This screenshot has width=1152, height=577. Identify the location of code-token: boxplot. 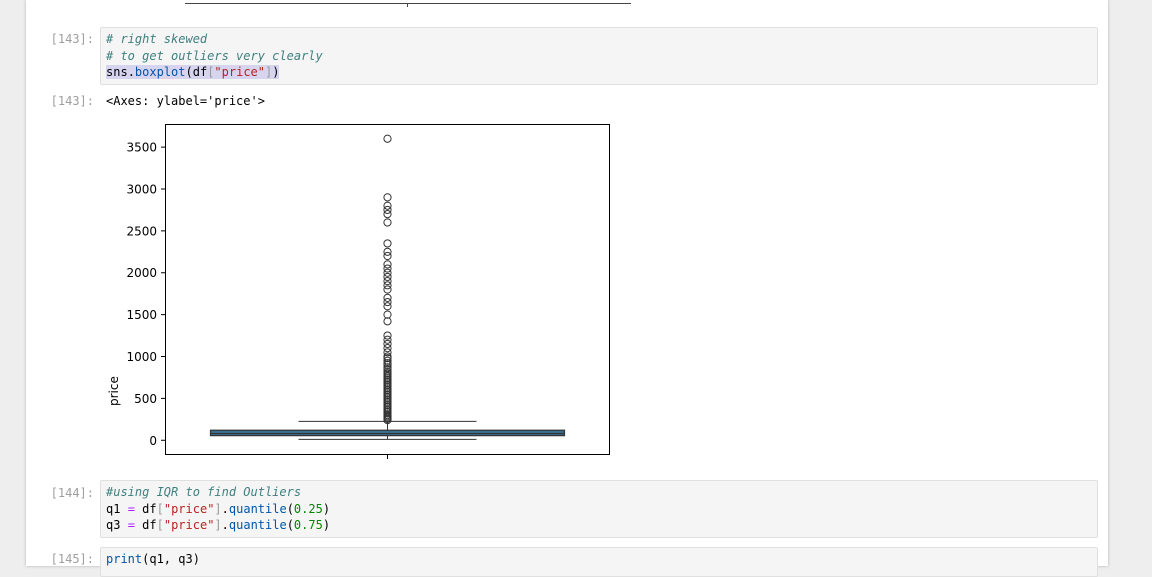
(160, 72).